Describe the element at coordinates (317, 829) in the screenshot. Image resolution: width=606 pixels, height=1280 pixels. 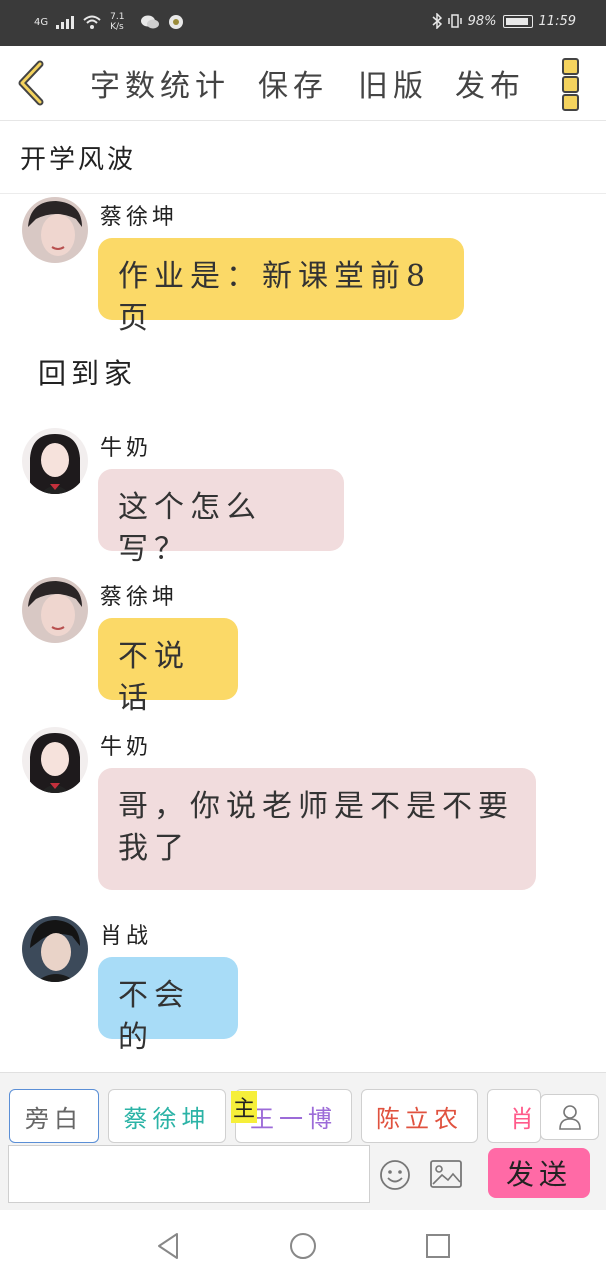
I see `chat-bubble: 哥，你说老师是不是不要 我了` at that location.